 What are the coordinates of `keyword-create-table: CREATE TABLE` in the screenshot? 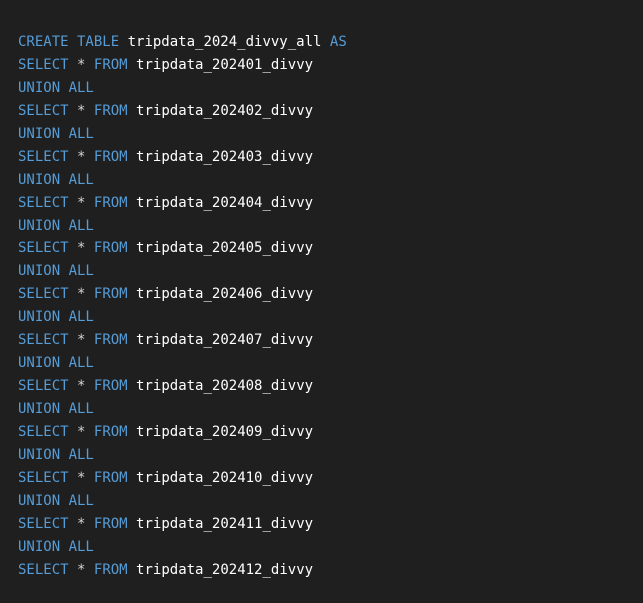 It's located at (69, 42).